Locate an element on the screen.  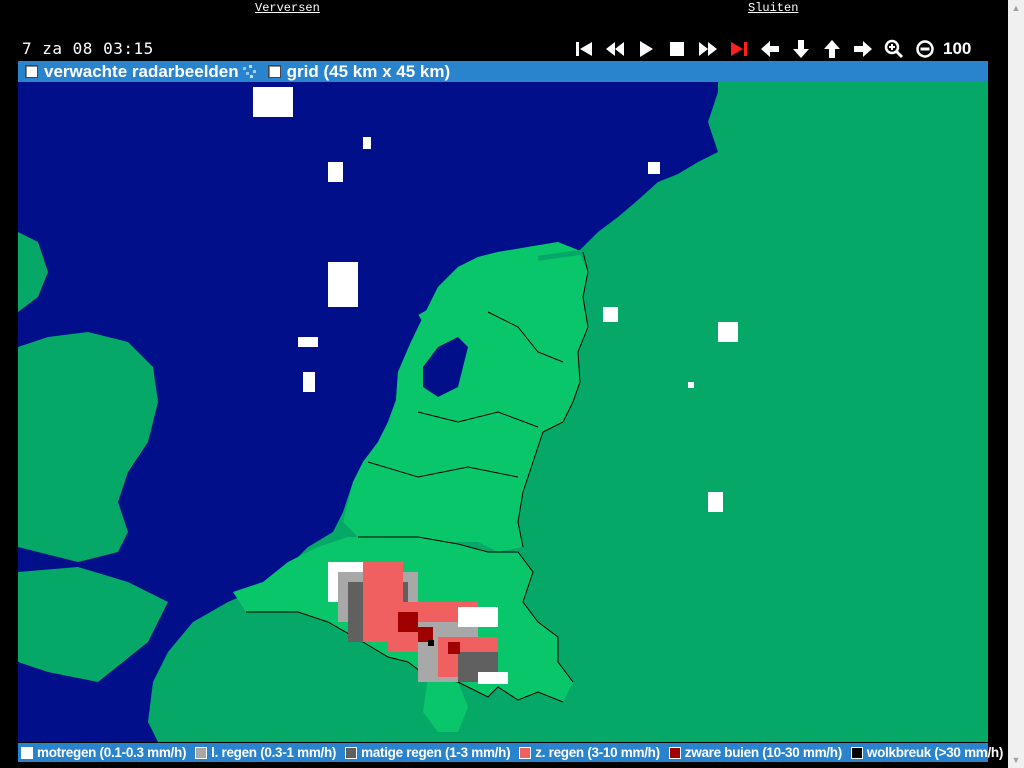
legend-item: l. regen (0.3-1 mm/h) is located at coordinates (264, 752).